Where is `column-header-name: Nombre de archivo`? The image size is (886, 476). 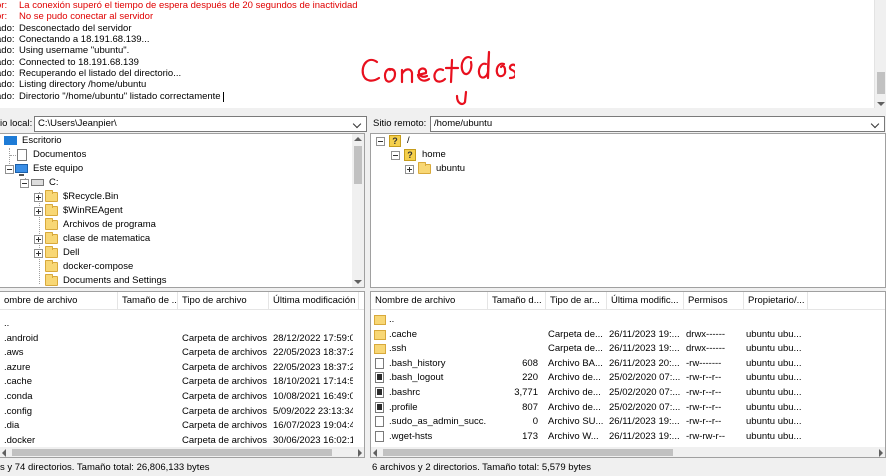
column-header-name: Nombre de archivo is located at coordinates (429, 301).